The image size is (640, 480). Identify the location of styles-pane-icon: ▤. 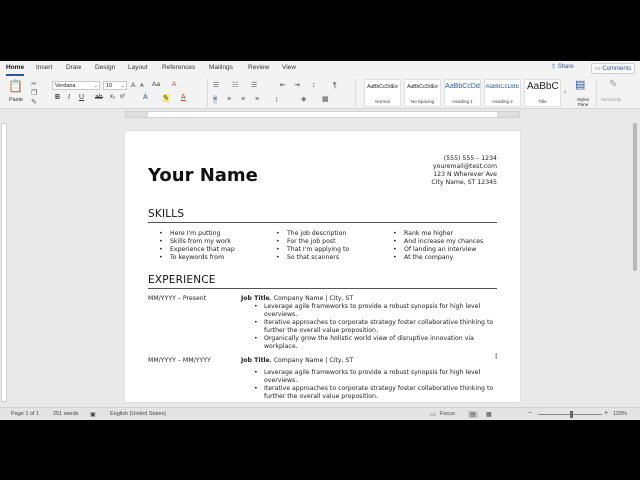
(580, 85).